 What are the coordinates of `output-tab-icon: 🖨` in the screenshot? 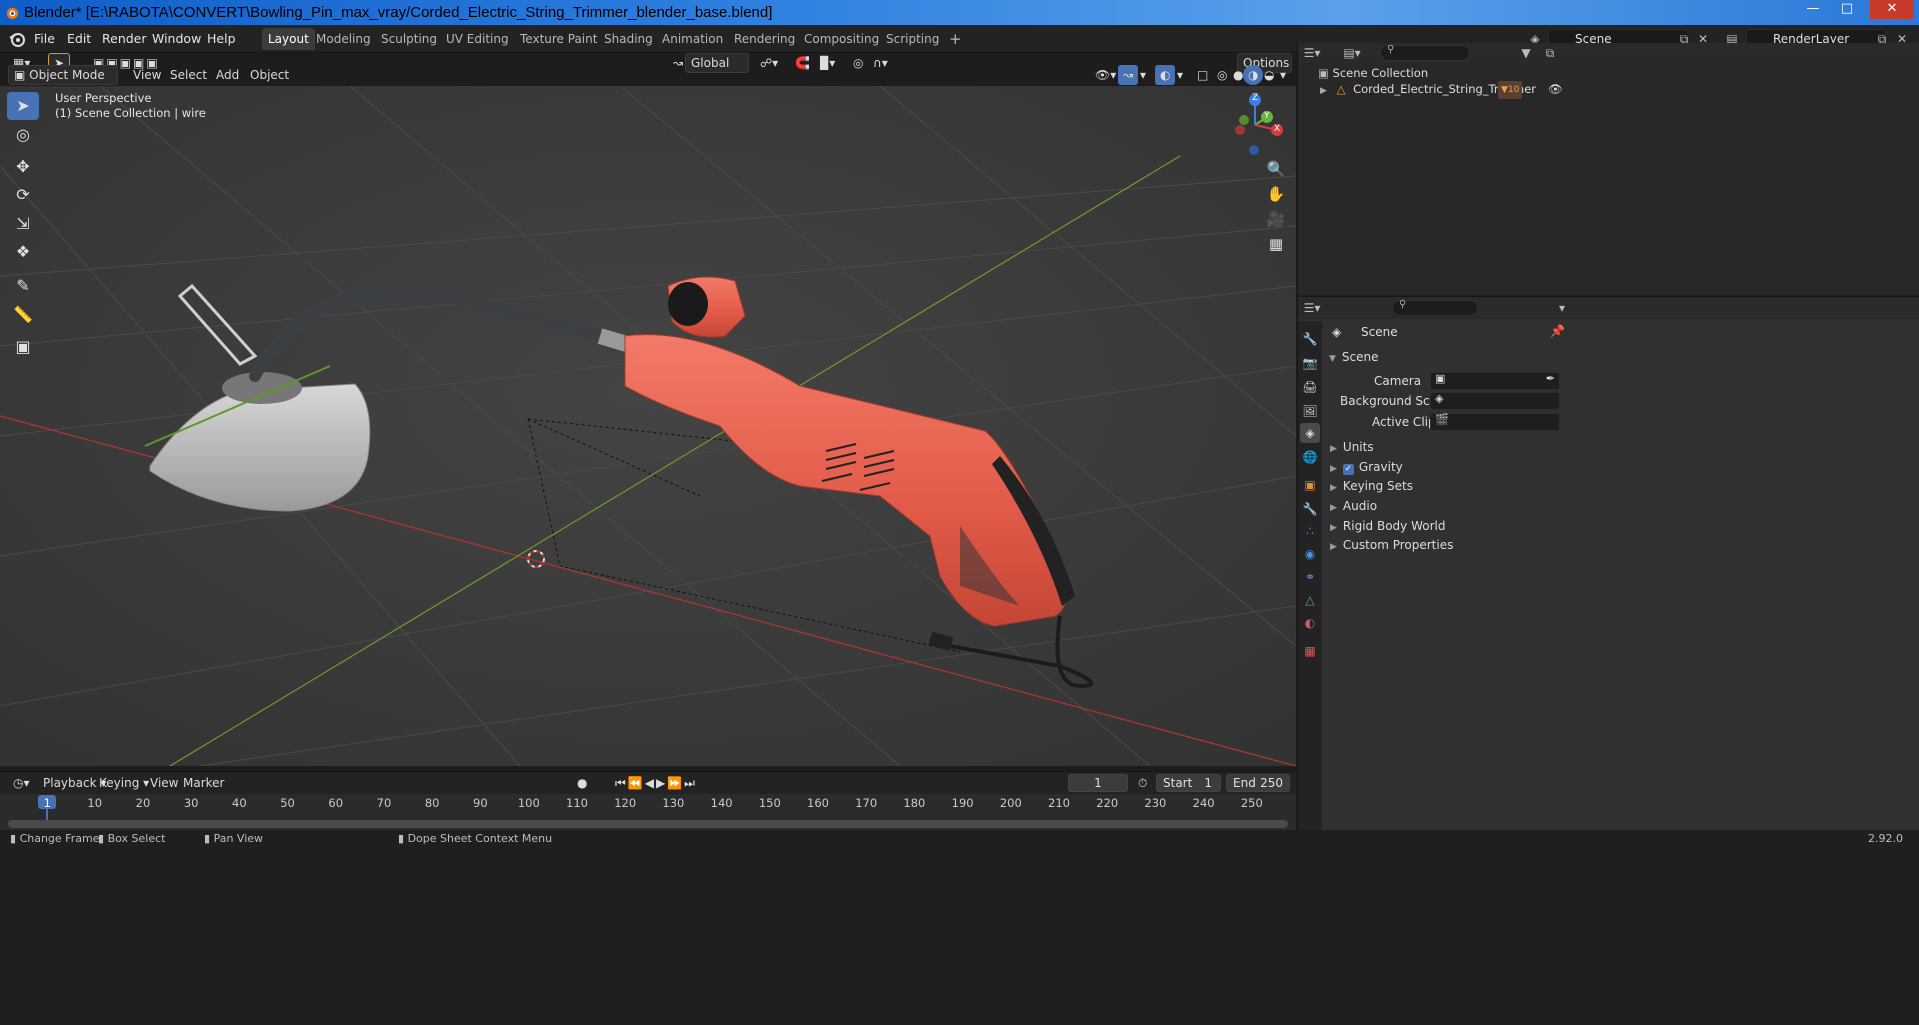 It's located at (1310, 387).